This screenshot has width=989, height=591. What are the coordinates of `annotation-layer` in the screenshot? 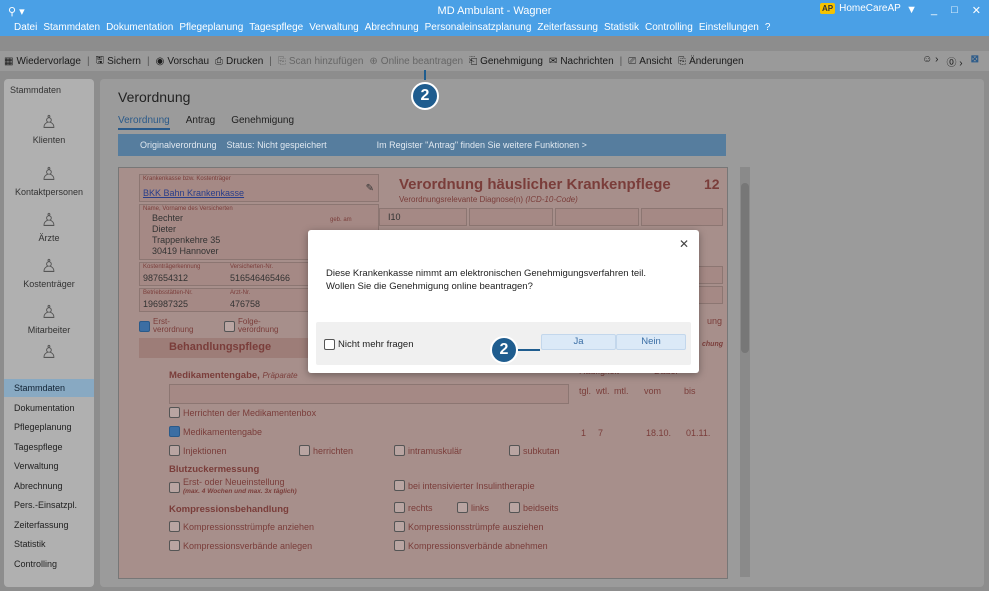 It's located at (482, 210).